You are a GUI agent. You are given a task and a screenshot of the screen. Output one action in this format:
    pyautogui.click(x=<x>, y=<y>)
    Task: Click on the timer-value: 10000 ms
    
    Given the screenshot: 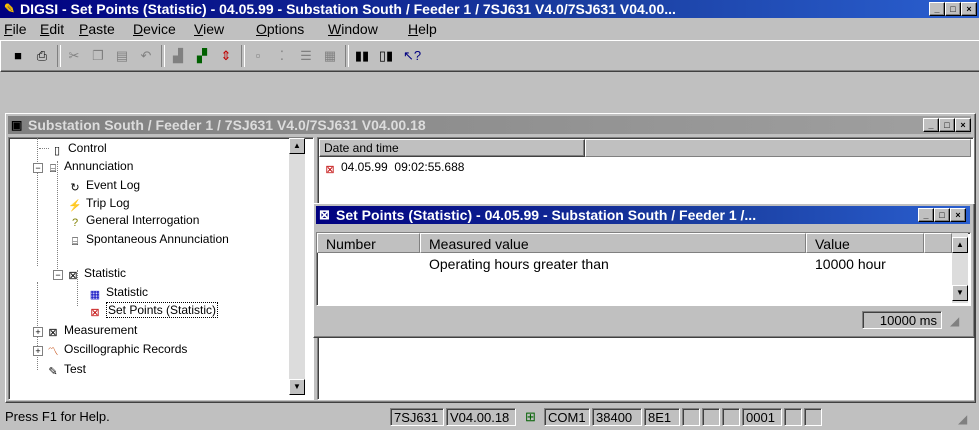 What is the action you would take?
    pyautogui.click(x=902, y=320)
    